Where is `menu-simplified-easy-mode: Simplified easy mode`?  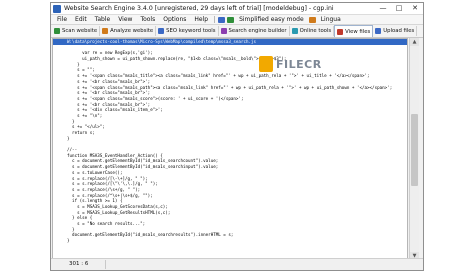
menu-simplified-easy-mode: Simplified easy mode is located at coordinates (271, 19).